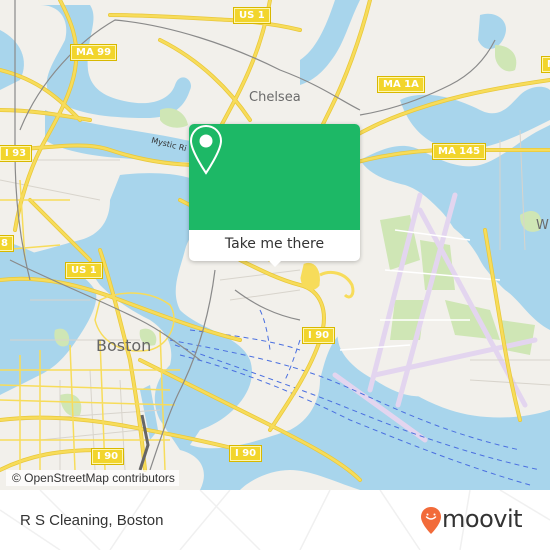 The height and width of the screenshot is (550, 550). Describe the element at coordinates (206, 149) in the screenshot. I see `location-pin-icon` at that location.